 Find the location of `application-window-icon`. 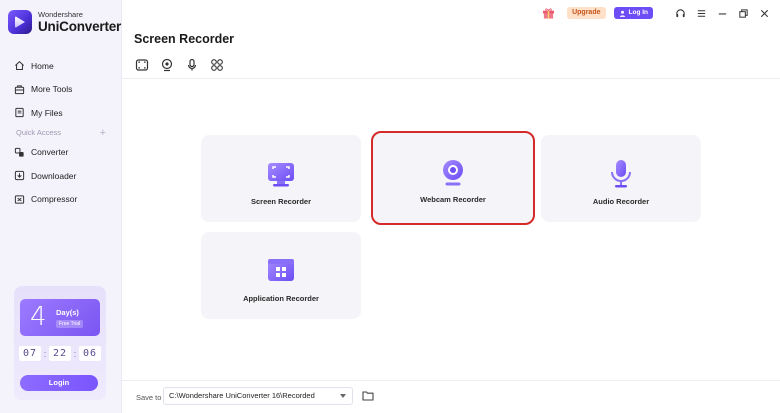

application-window-icon is located at coordinates (281, 270).